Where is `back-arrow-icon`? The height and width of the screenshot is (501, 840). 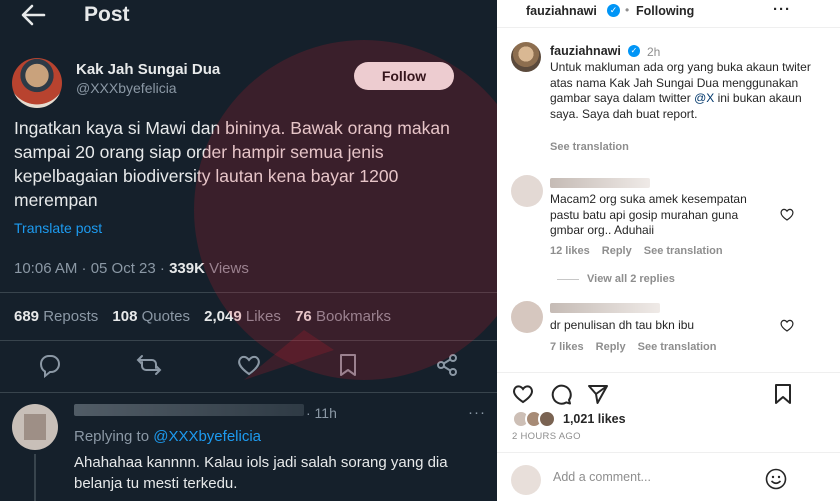 back-arrow-icon is located at coordinates (33, 15).